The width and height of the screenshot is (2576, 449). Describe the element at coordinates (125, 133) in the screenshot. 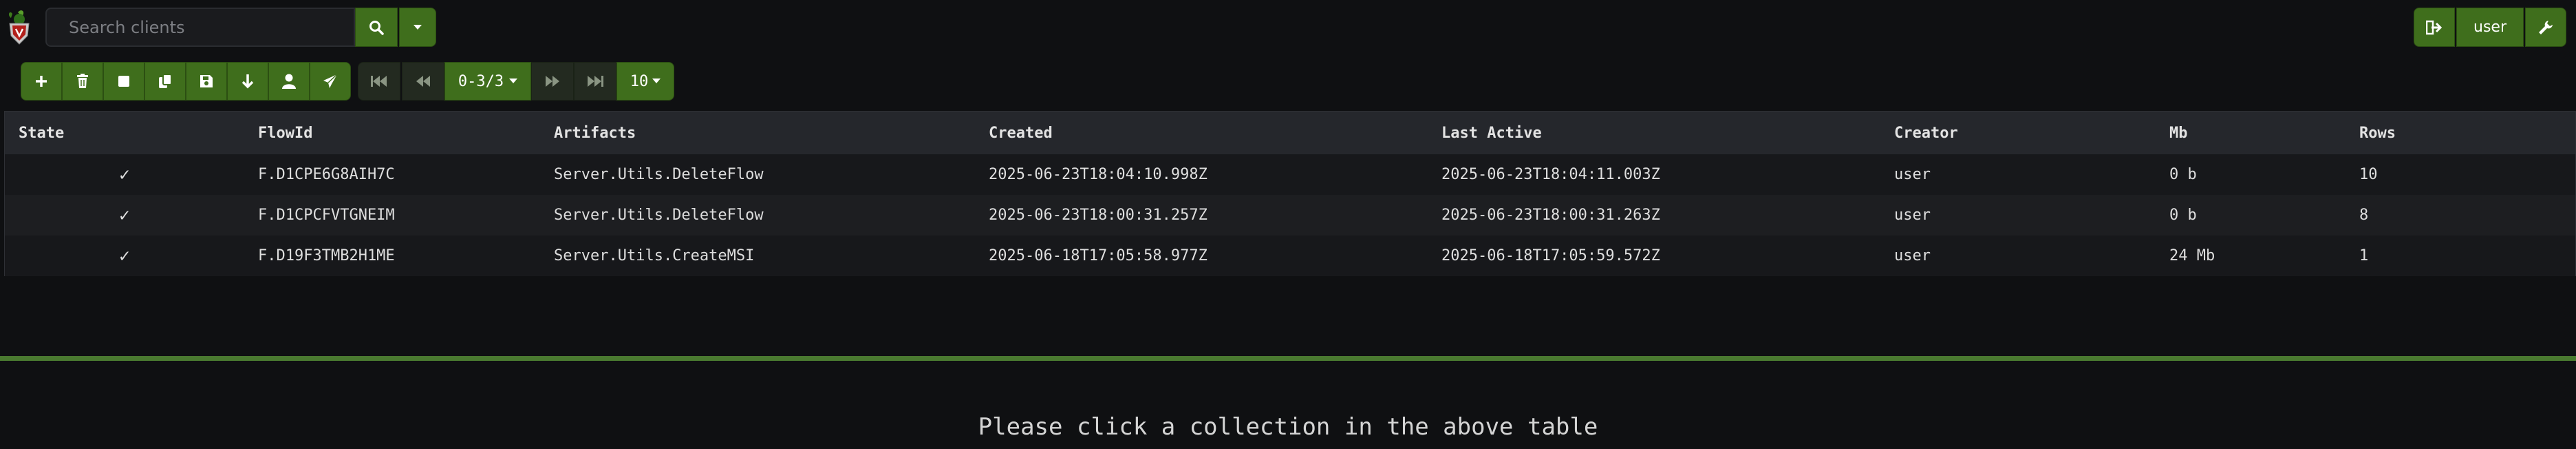

I see `column-header-state: State` at that location.